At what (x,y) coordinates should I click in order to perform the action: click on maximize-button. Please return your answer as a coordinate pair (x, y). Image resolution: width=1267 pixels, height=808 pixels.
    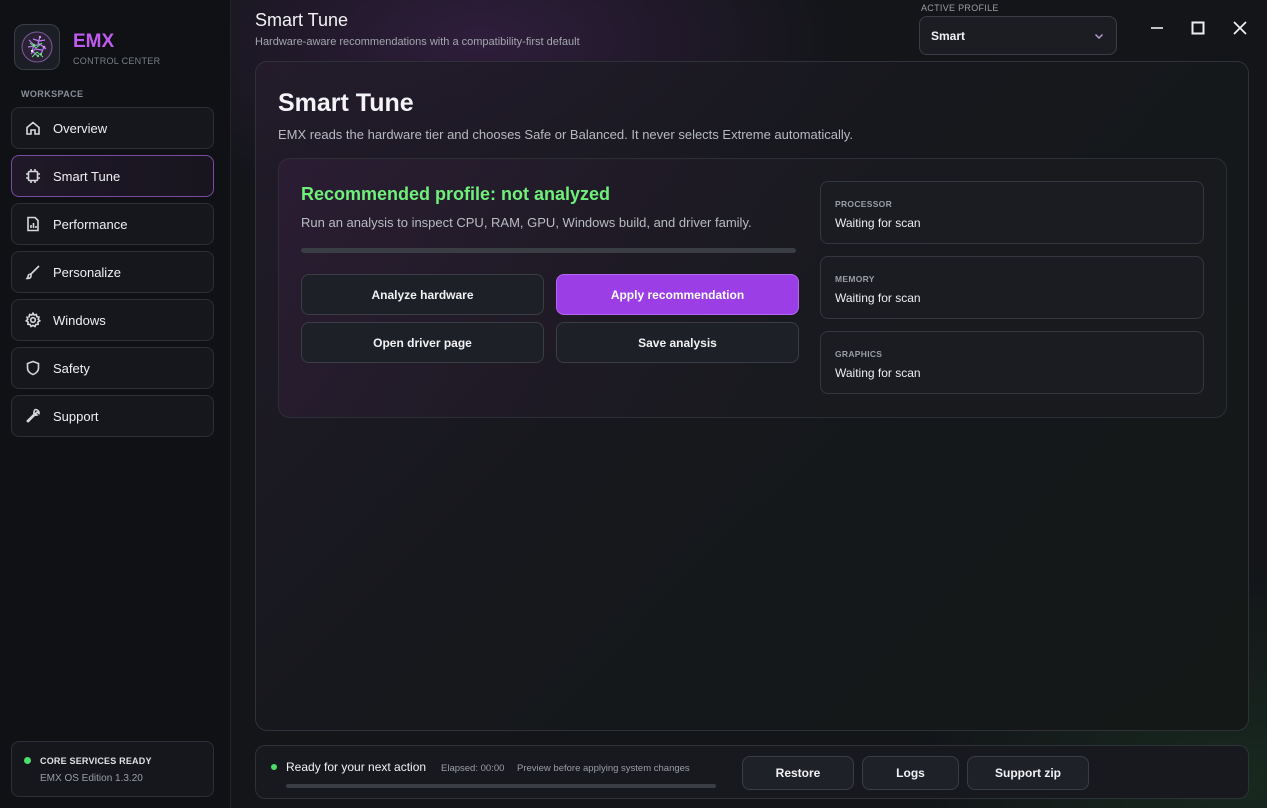
    Looking at the image, I should click on (1198, 28).